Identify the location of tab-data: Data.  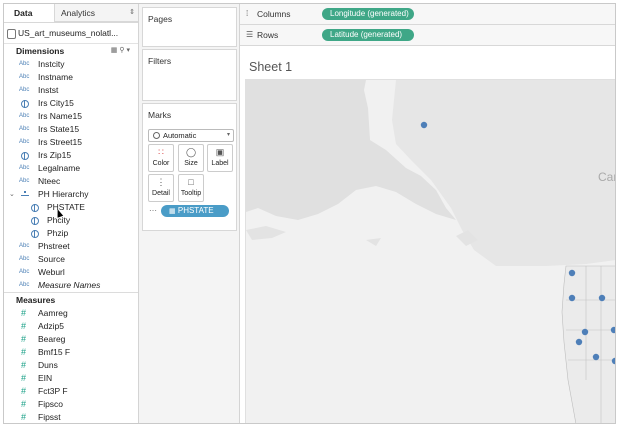
(29, 13).